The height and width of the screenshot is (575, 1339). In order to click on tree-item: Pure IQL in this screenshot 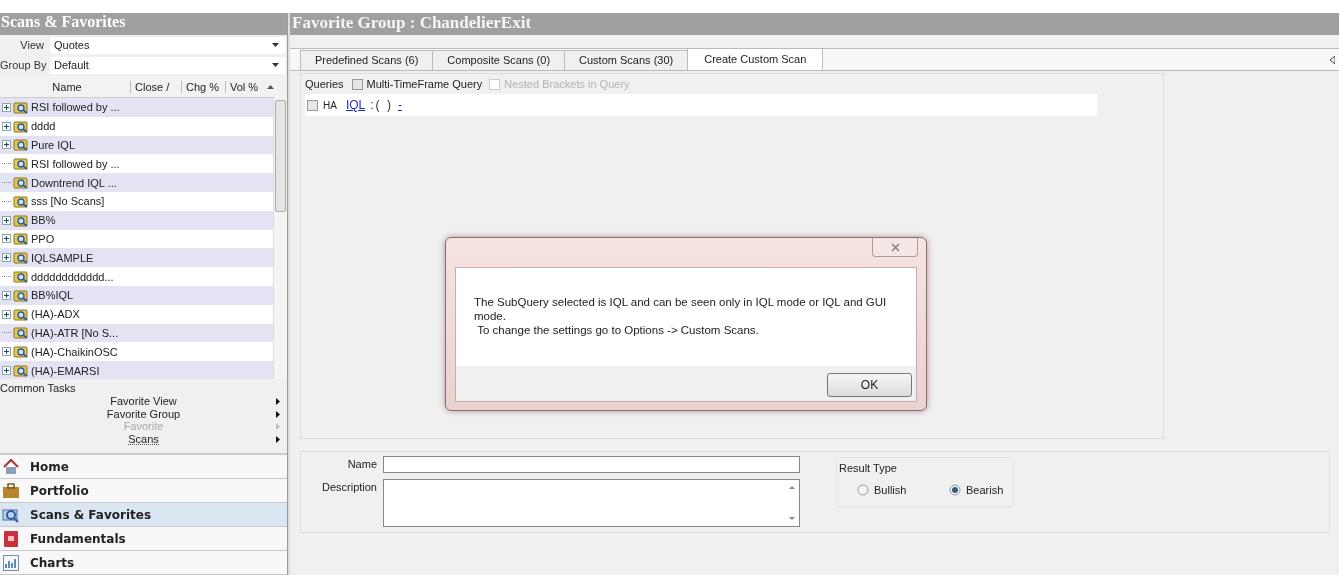, I will do `click(53, 145)`.